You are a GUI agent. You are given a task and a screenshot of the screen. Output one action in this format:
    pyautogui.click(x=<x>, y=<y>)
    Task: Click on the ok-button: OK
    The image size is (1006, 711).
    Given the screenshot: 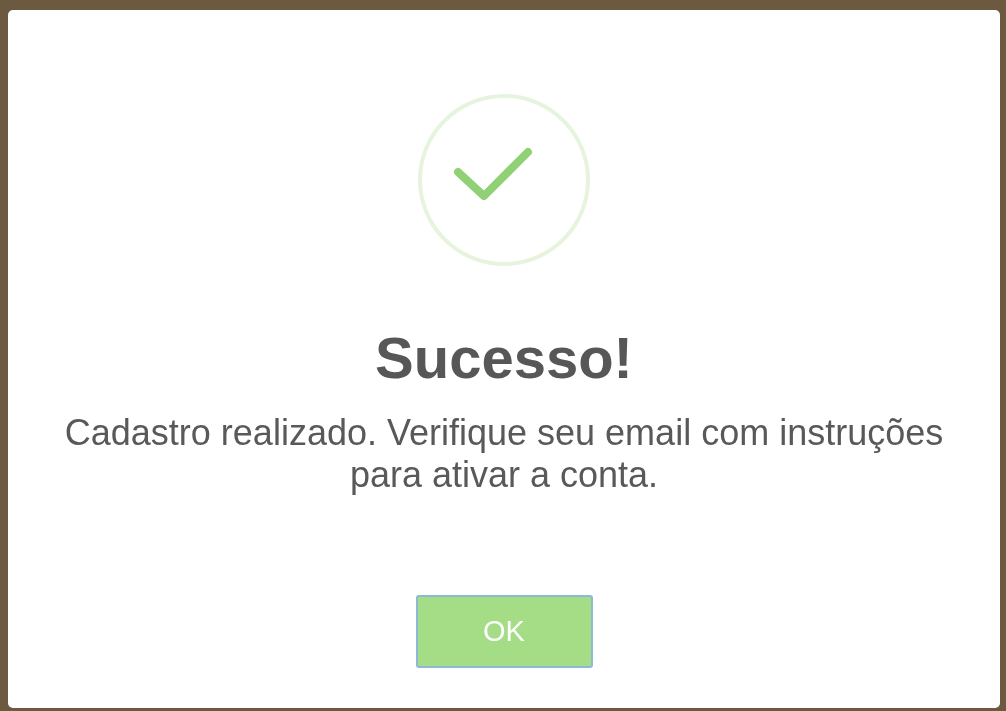 What is the action you would take?
    pyautogui.click(x=504, y=631)
    